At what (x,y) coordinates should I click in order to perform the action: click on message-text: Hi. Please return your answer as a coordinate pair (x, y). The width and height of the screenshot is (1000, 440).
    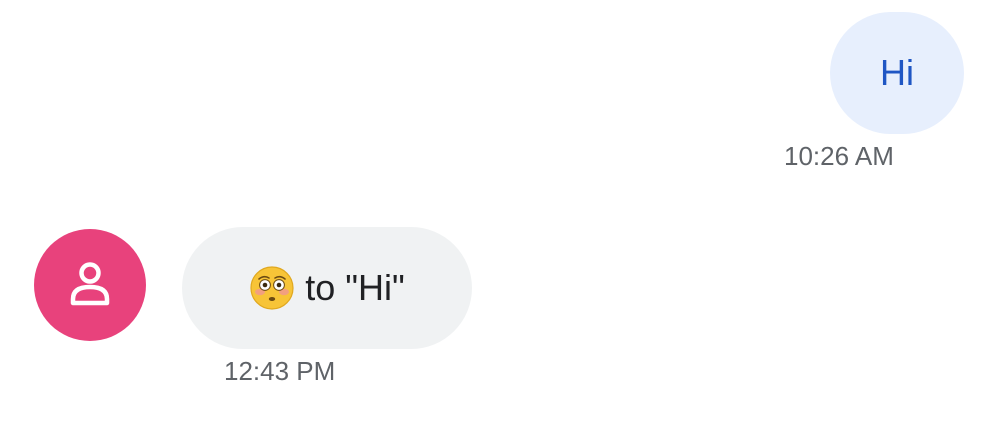
    Looking at the image, I should click on (897, 72).